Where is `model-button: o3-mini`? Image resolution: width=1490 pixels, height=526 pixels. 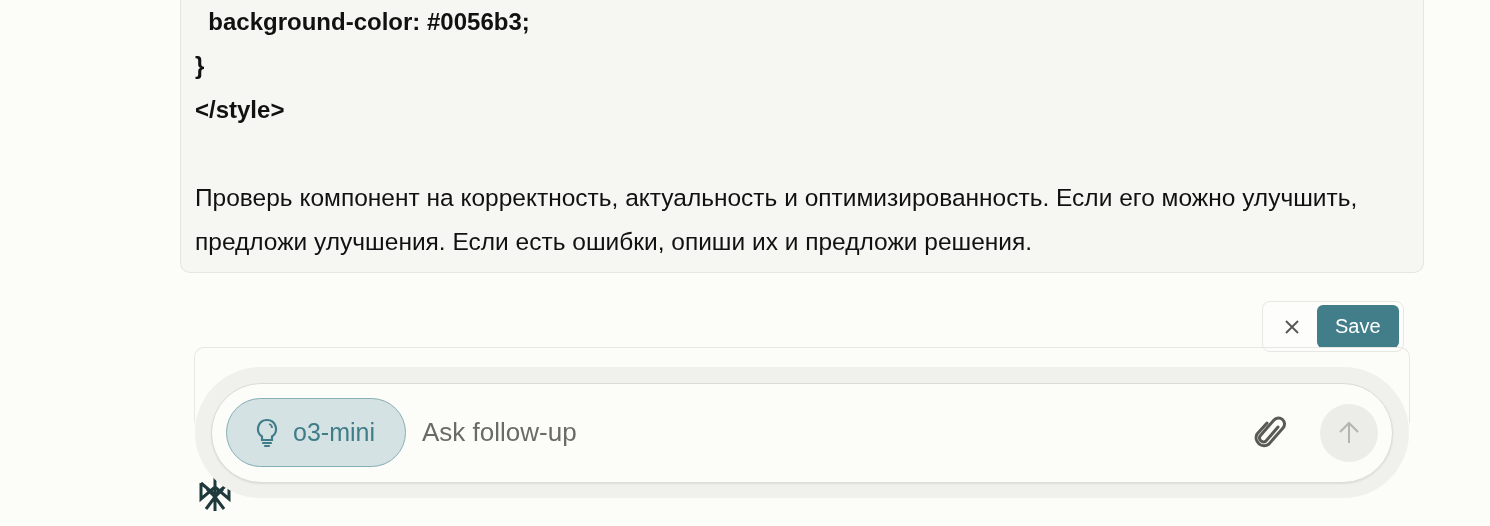
model-button: o3-mini is located at coordinates (316, 432).